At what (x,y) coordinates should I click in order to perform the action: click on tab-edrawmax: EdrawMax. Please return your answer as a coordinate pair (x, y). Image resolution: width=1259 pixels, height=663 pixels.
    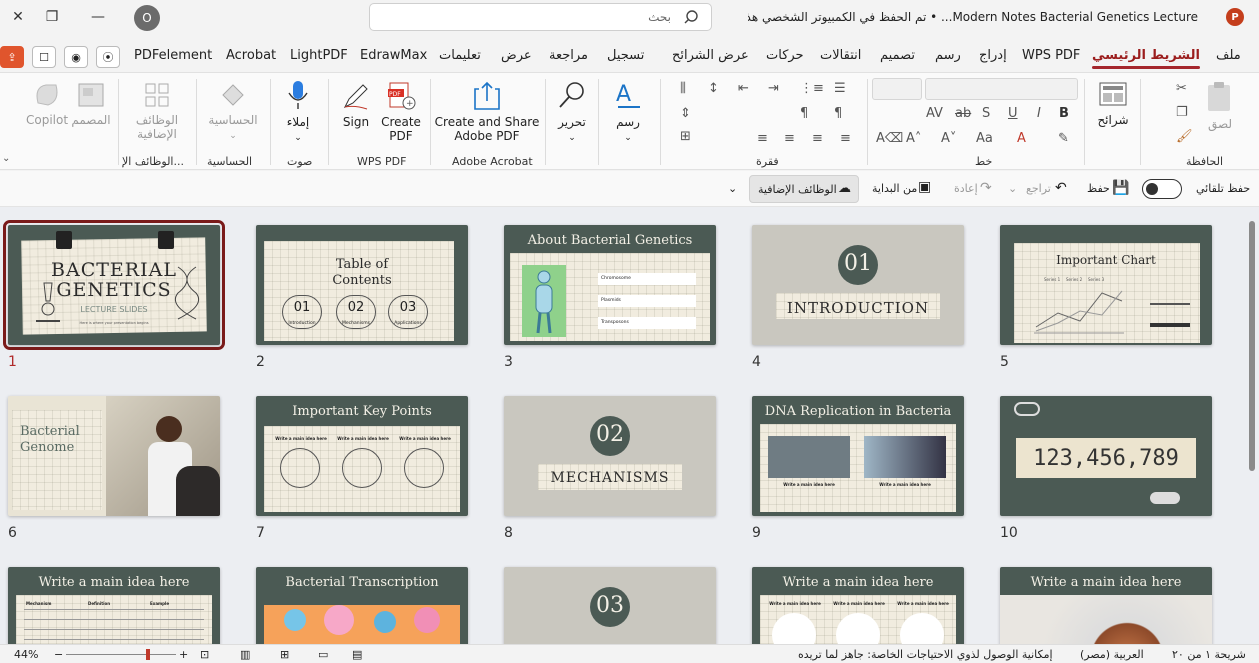
    Looking at the image, I should click on (393, 55).